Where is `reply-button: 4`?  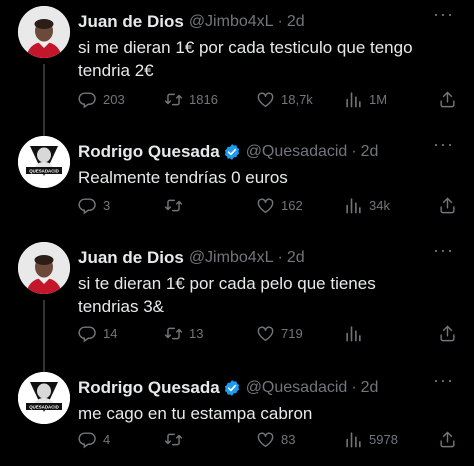
reply-button: 4 is located at coordinates (94, 439).